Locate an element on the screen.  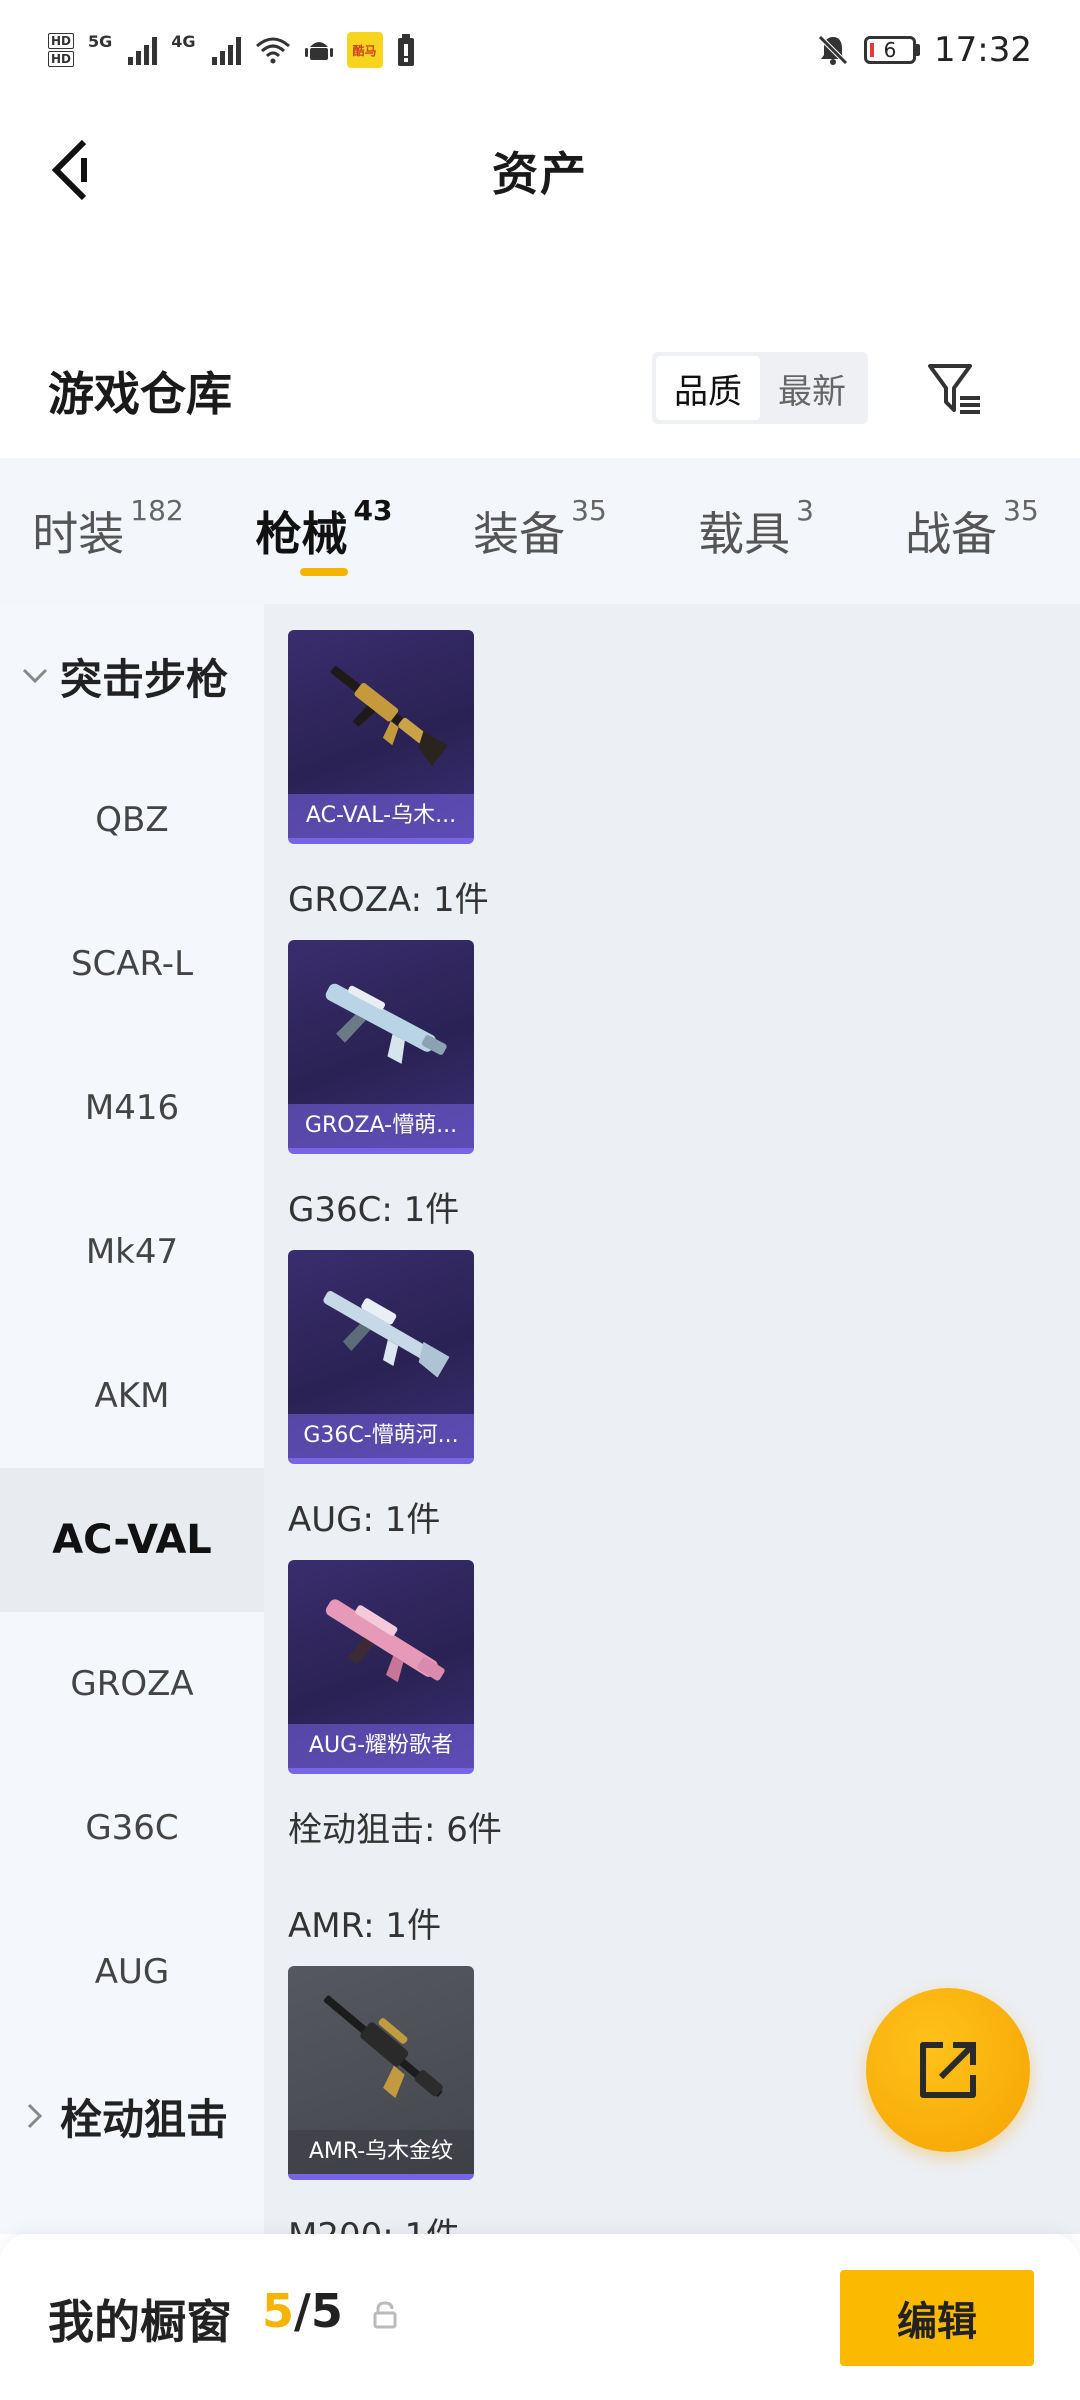
lock-icon is located at coordinates (385, 2315).